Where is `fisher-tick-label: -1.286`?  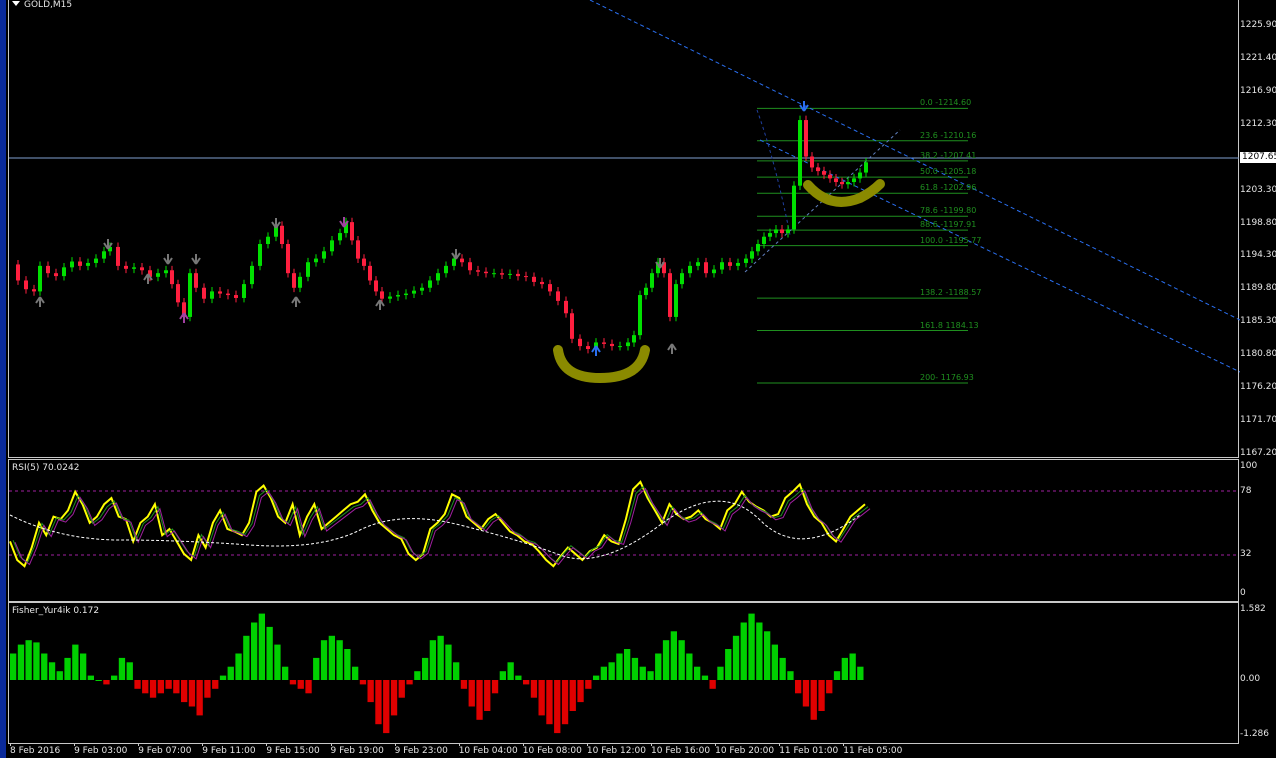
fisher-tick-label: -1.286 is located at coordinates (1255, 734).